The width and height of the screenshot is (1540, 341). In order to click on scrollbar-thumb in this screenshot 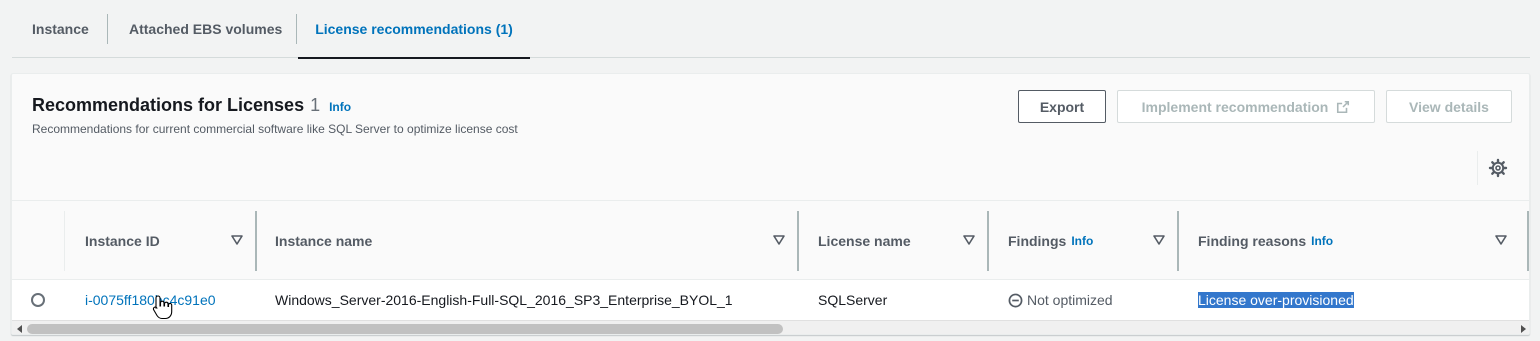, I will do `click(405, 329)`.